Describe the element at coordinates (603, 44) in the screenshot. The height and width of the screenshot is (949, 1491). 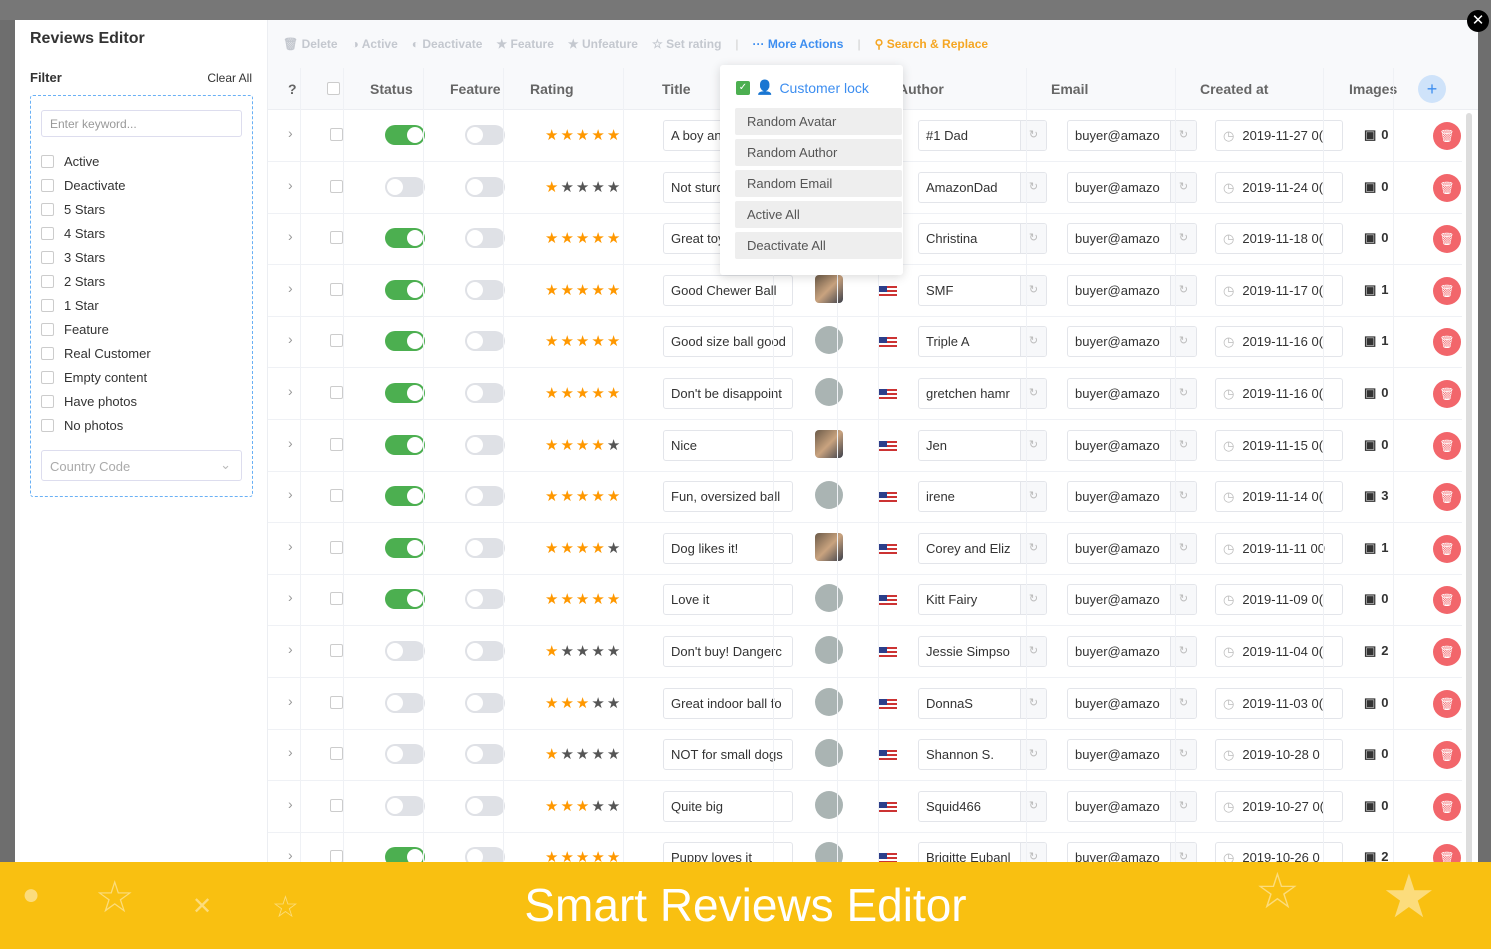
I see `unfeature-button: ★ Unfeature` at that location.